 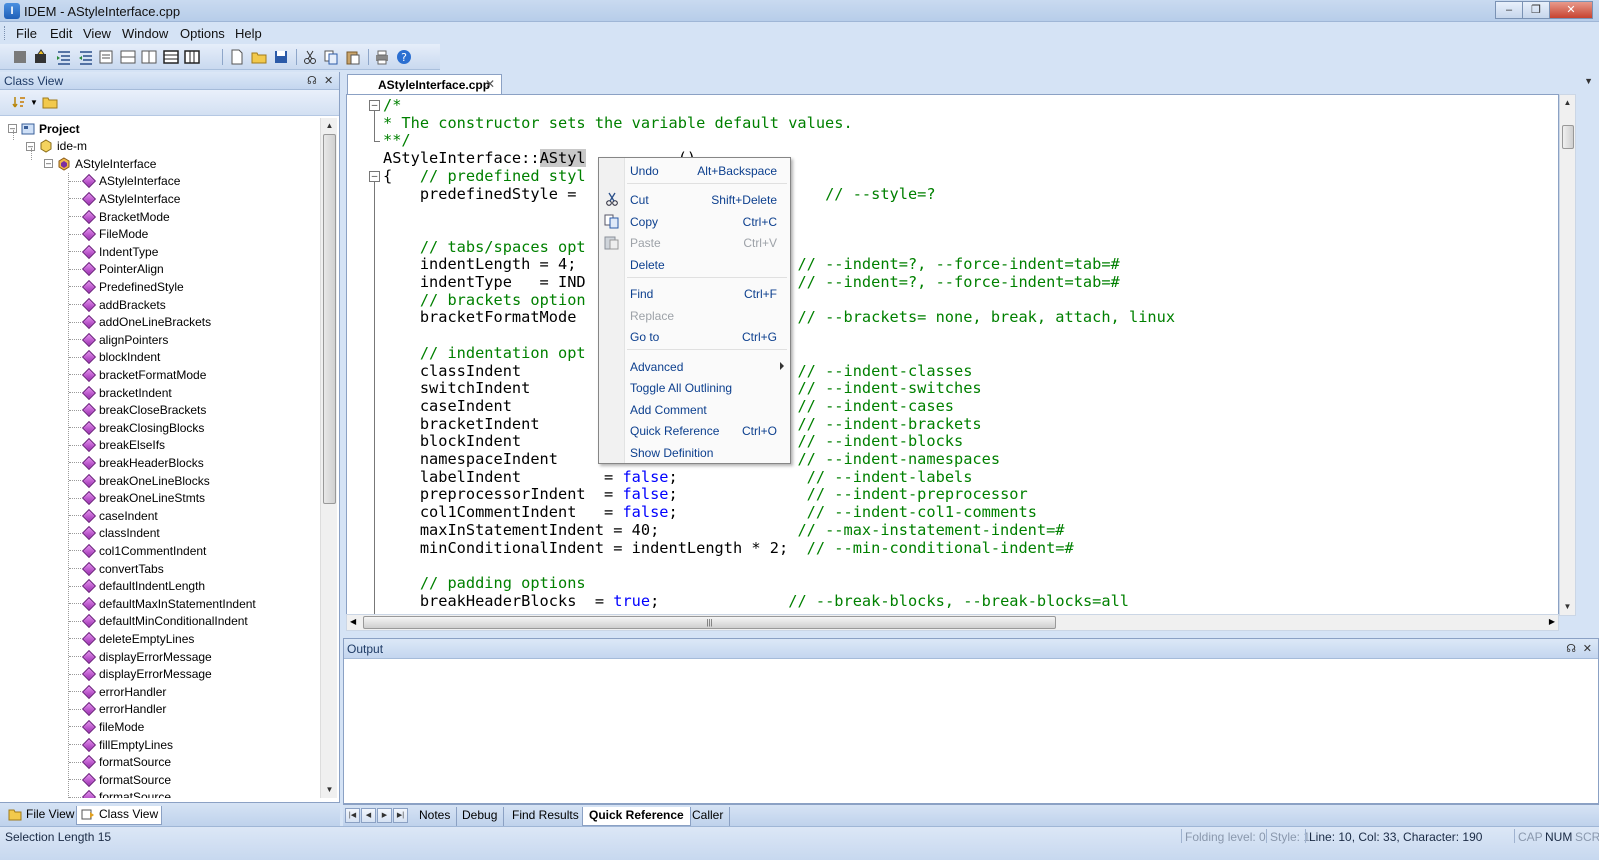 I want to click on split-top-icon, so click(x=171, y=57).